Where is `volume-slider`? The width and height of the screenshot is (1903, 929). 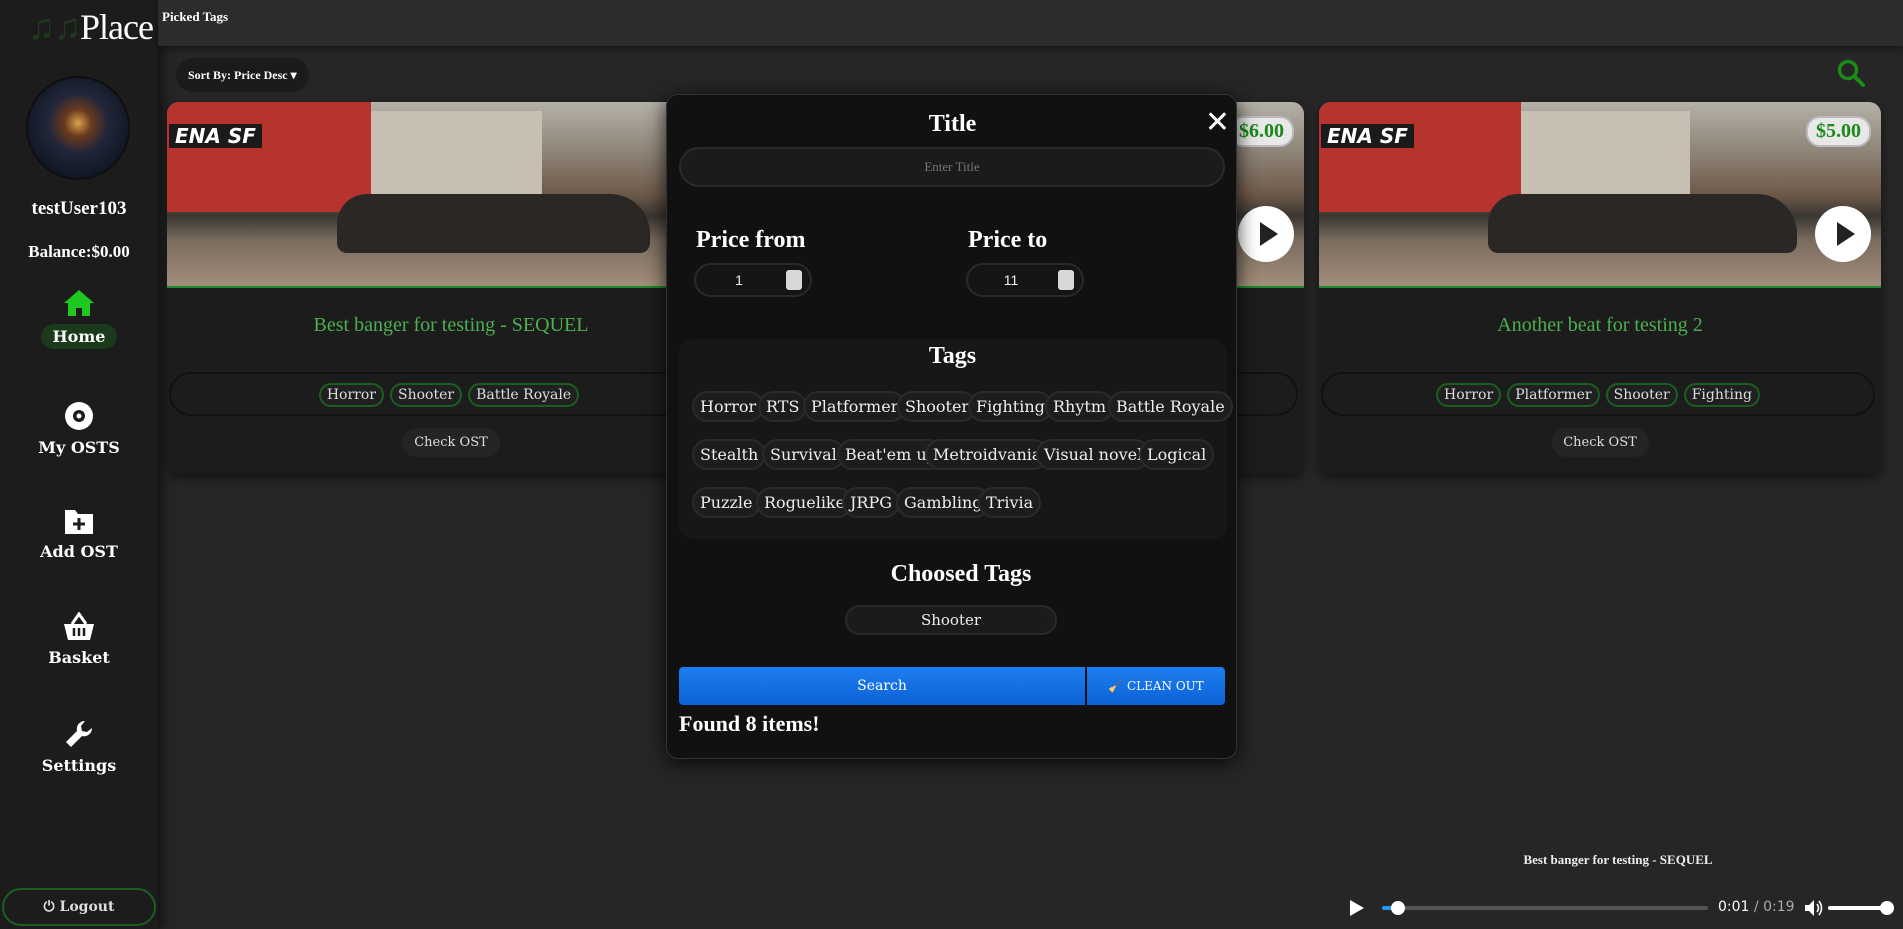 volume-slider is located at coordinates (1856, 908).